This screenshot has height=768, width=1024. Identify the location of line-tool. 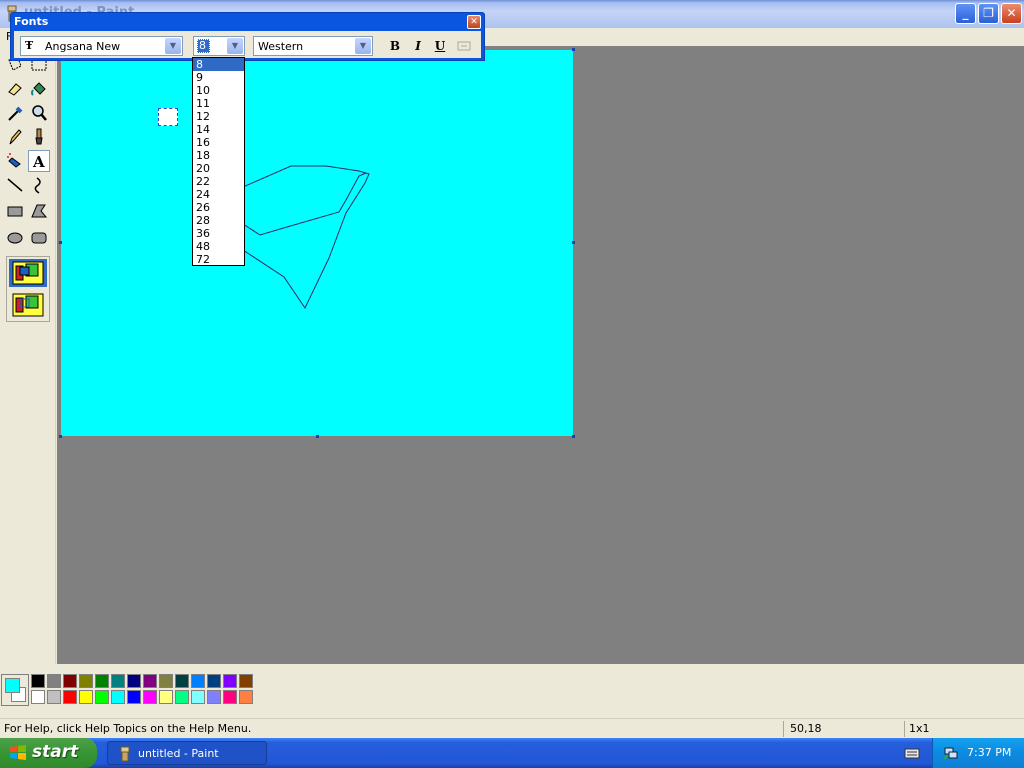
(15, 185).